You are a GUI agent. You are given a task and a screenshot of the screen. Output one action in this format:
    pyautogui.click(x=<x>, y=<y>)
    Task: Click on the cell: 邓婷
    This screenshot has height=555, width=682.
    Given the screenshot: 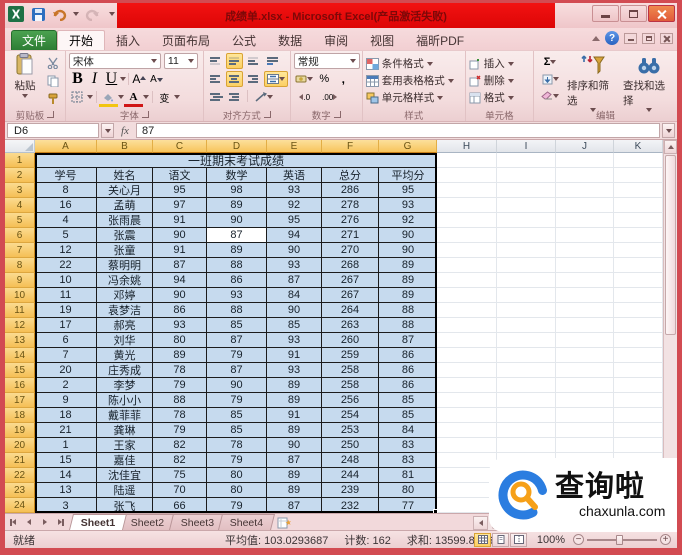 What is the action you would take?
    pyautogui.click(x=125, y=295)
    